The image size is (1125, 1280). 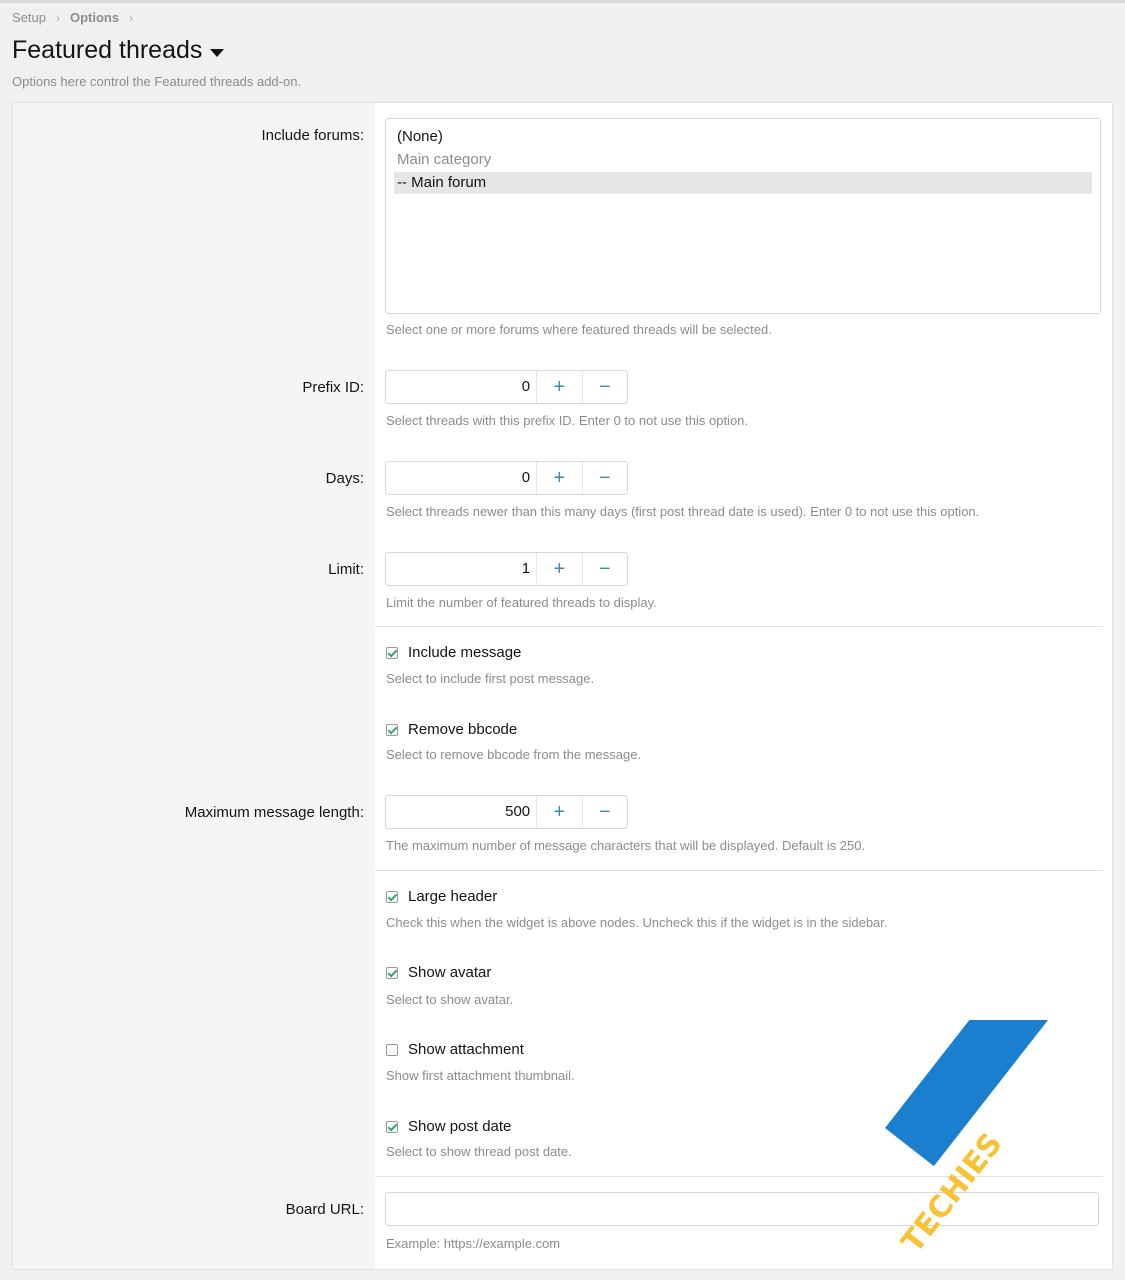 What do you see at coordinates (312, 135) in the screenshot?
I see `include-forums-label: Include forums:` at bounding box center [312, 135].